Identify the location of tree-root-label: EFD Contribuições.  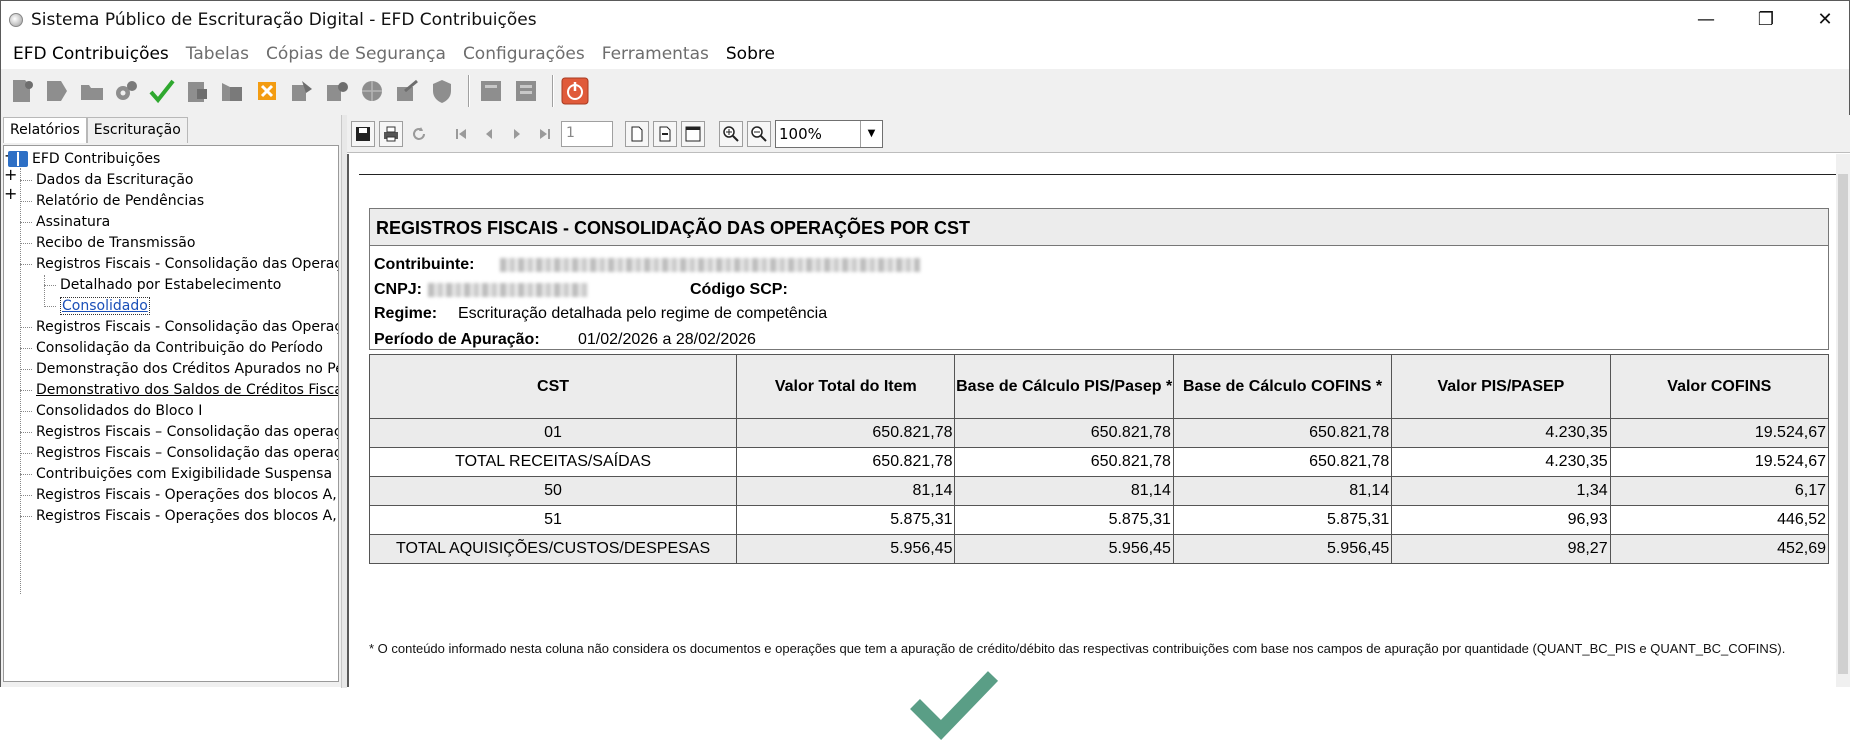
(96, 159).